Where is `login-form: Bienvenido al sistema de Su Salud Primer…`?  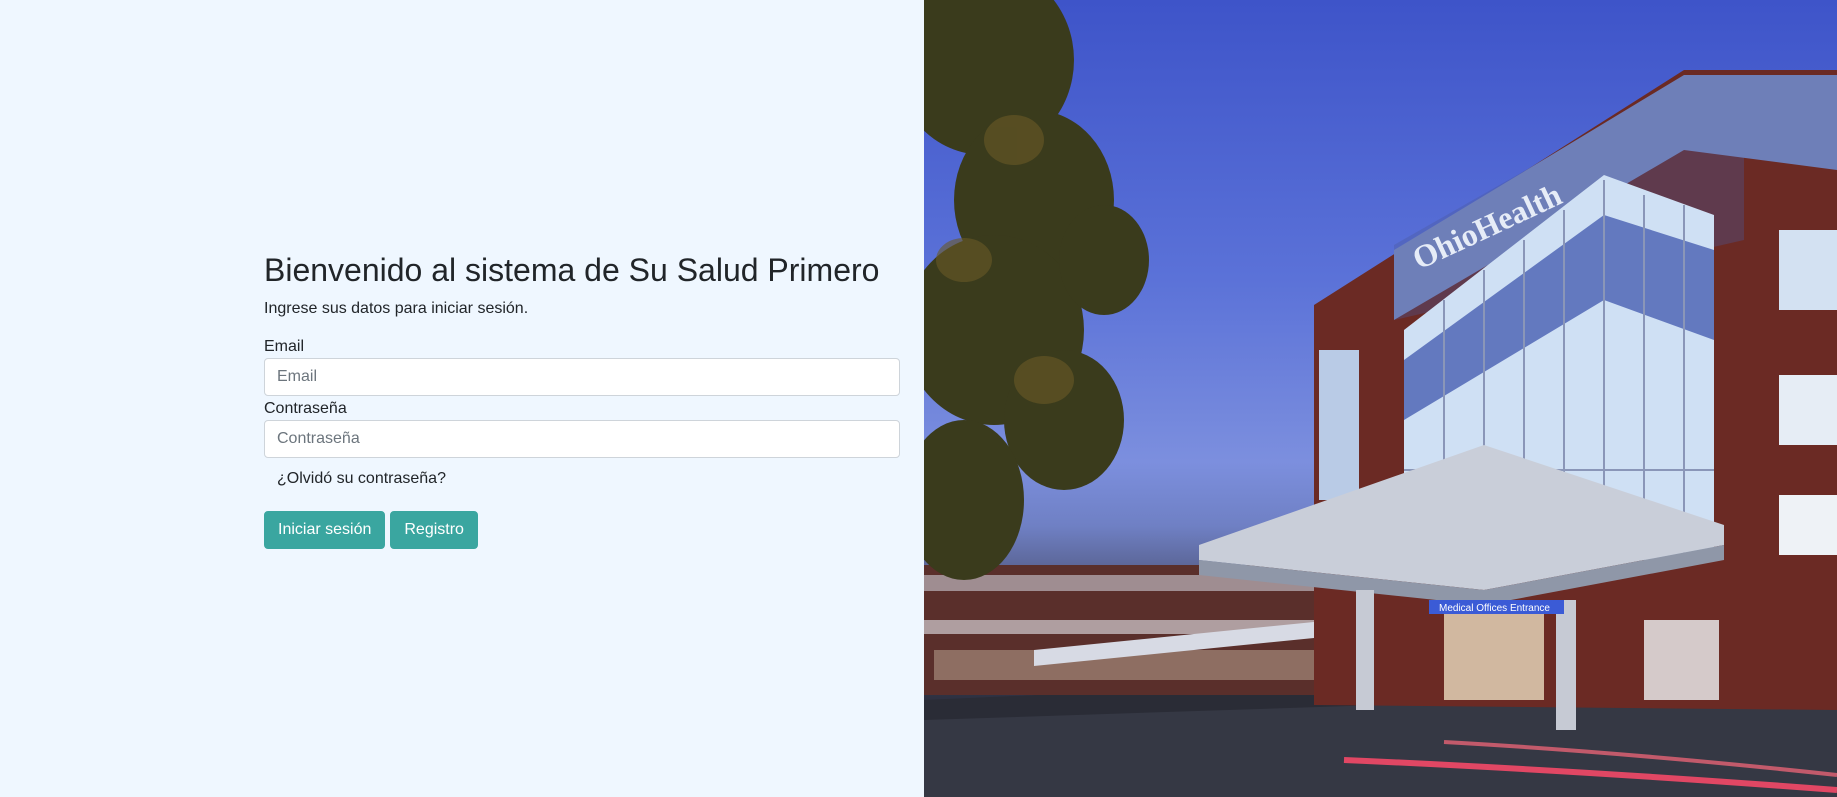 login-form: Bienvenido al sistema de Su Salud Primer… is located at coordinates (582, 398).